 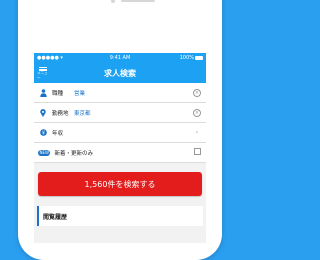 I want to click on page-title: 求人検索, so click(x=120, y=73).